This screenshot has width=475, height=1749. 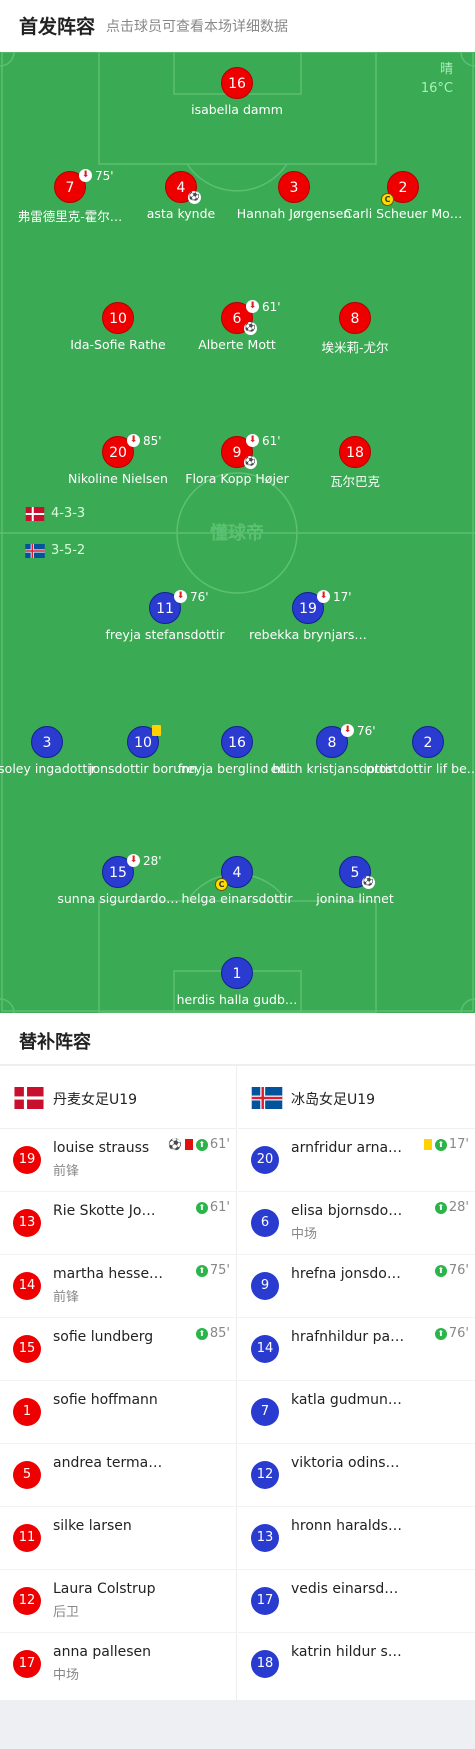 I want to click on away-player: 11 ⬇ 76' freyja stefansdottir, so click(x=165, y=616).